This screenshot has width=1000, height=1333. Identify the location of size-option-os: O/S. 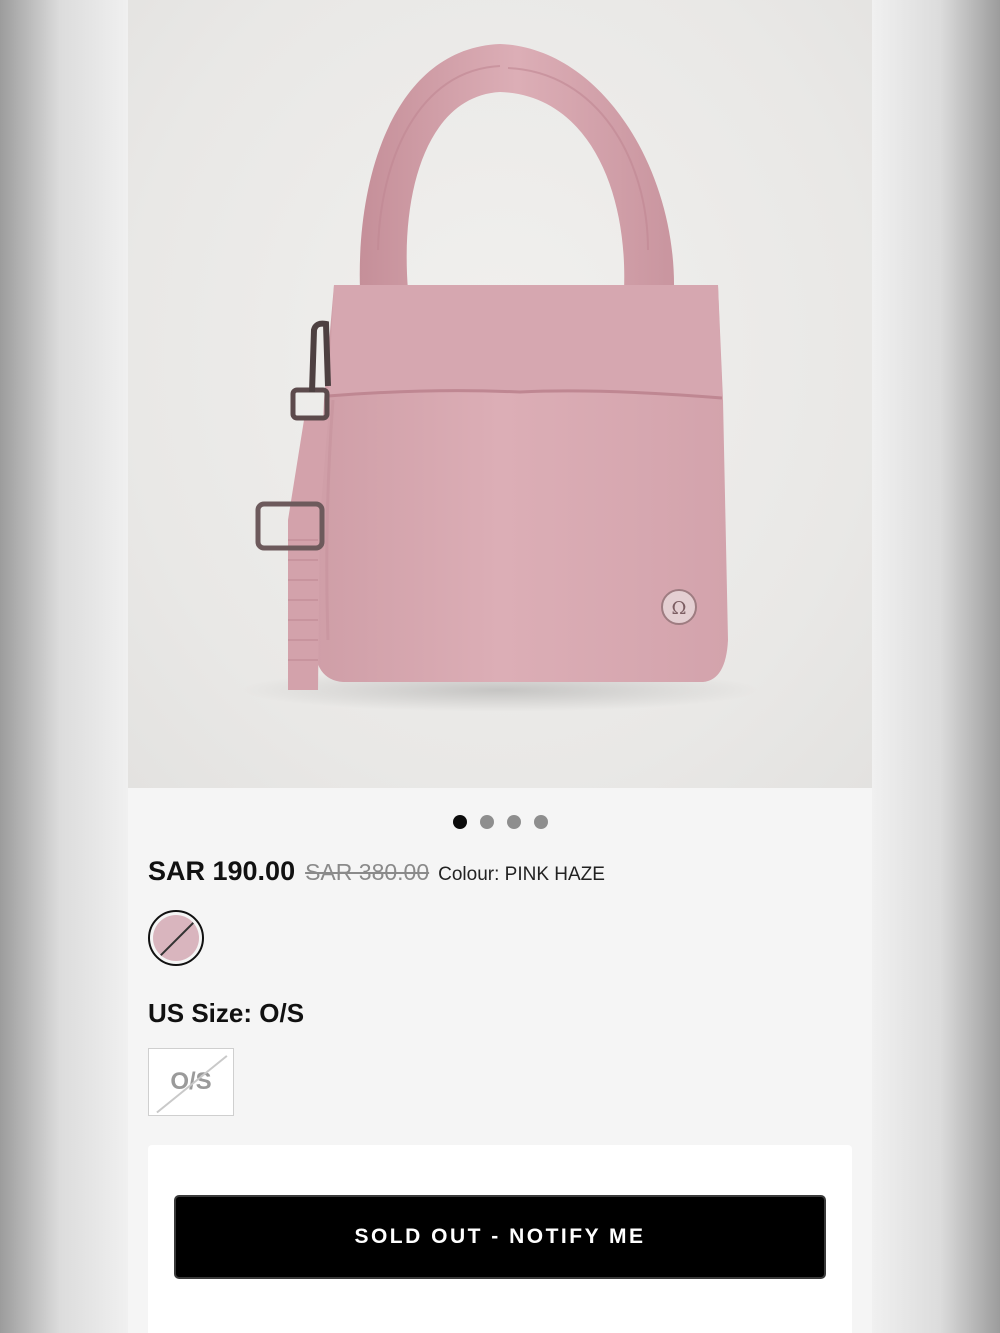
(191, 1082).